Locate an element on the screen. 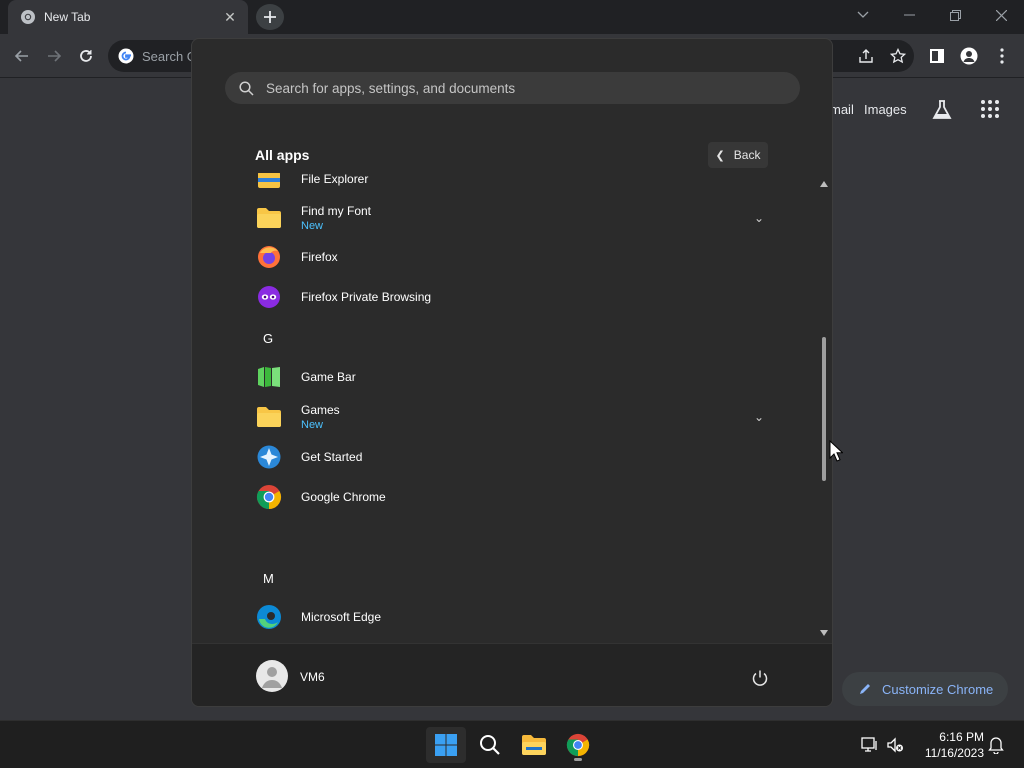 The image size is (1024, 768). get-started-icon is located at coordinates (269, 457).